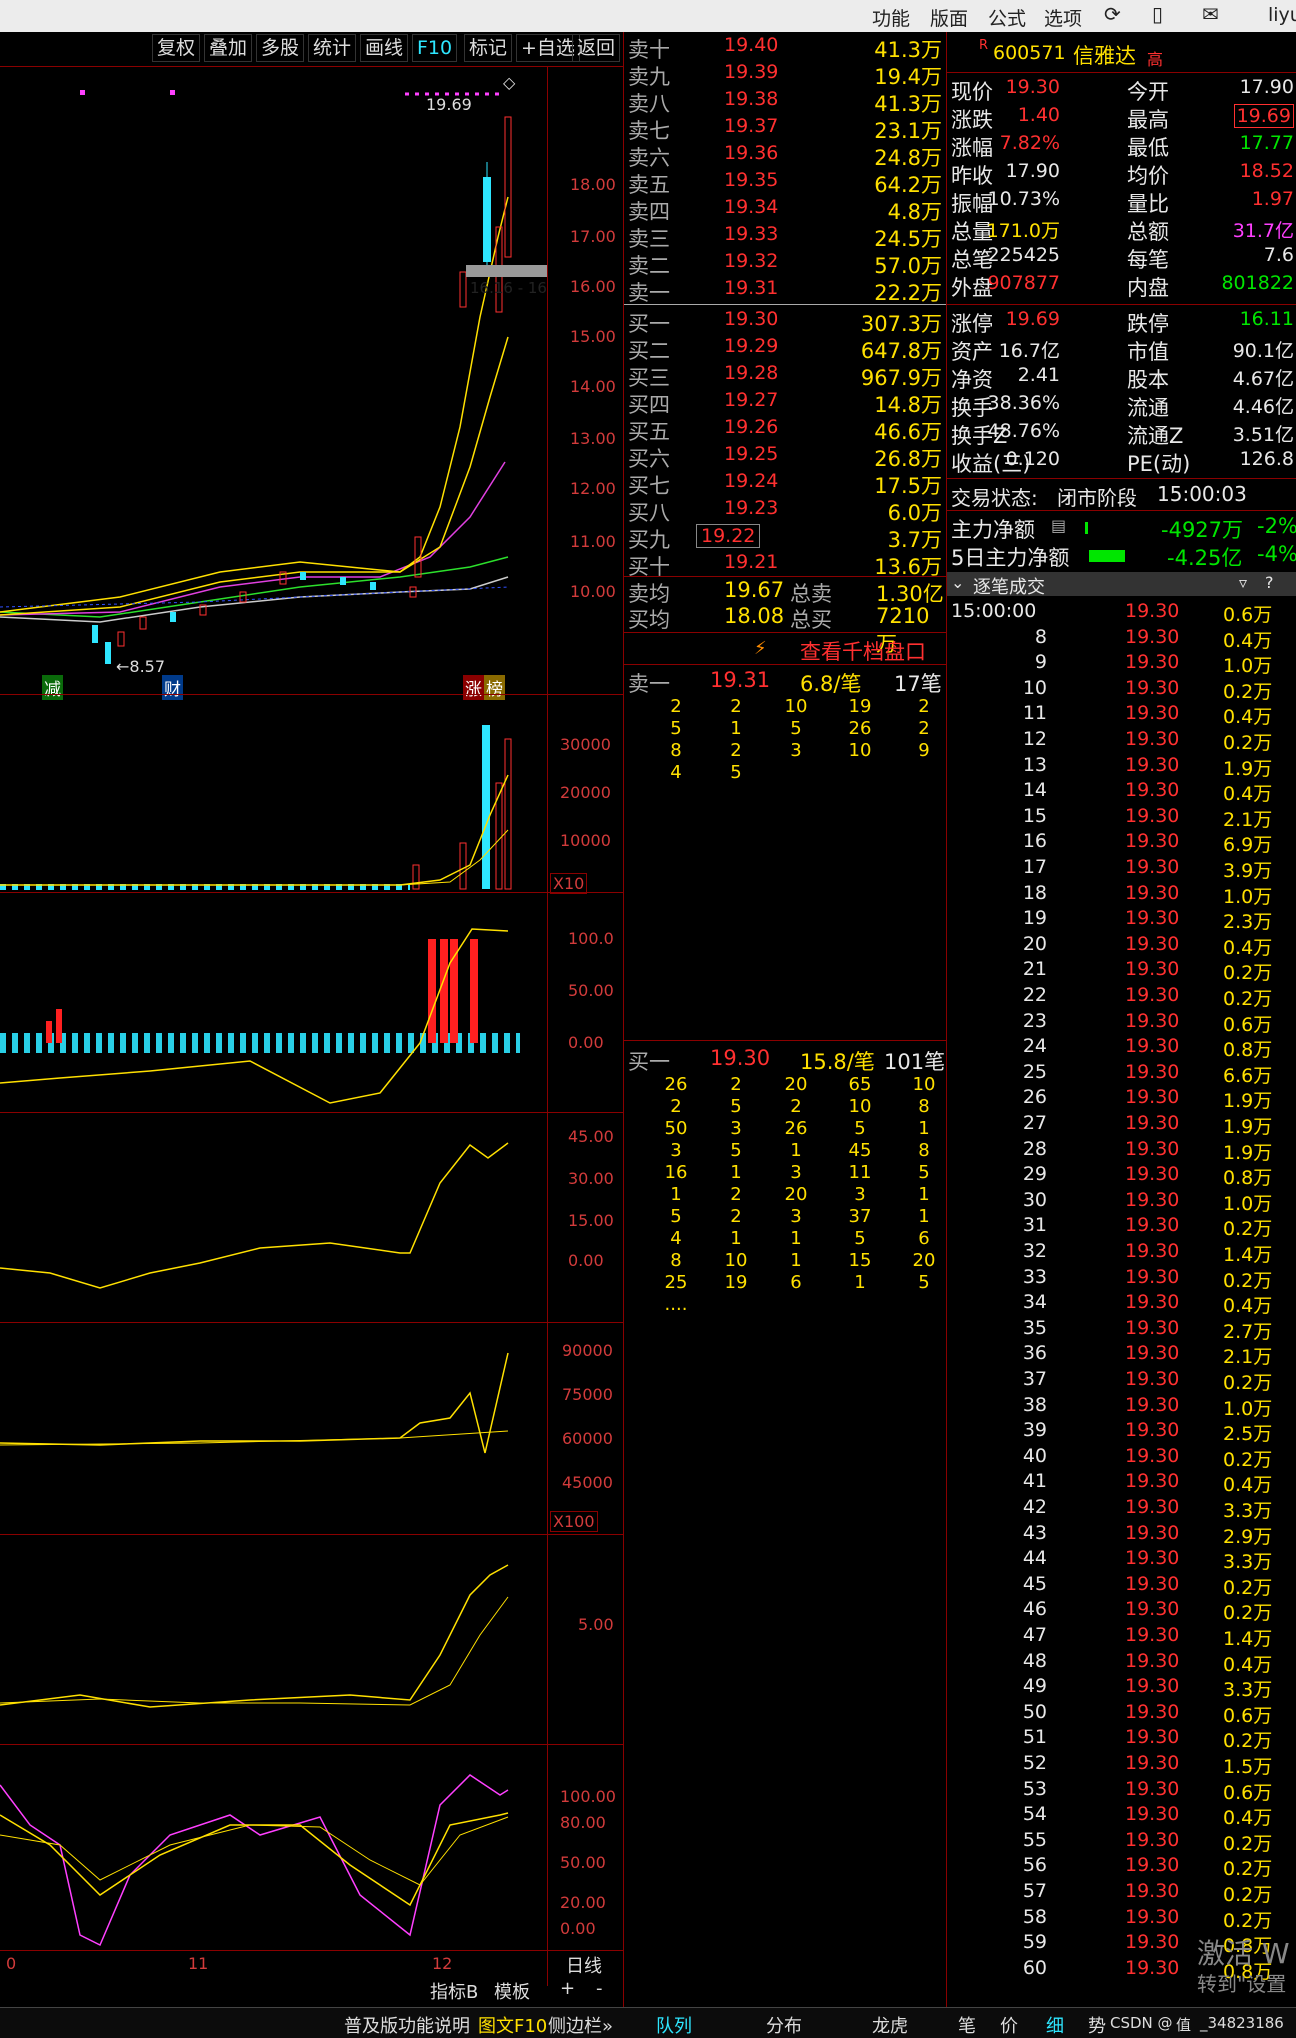  Describe the element at coordinates (584, 1965) in the screenshot. I see `period-daily-button: 日线` at that location.